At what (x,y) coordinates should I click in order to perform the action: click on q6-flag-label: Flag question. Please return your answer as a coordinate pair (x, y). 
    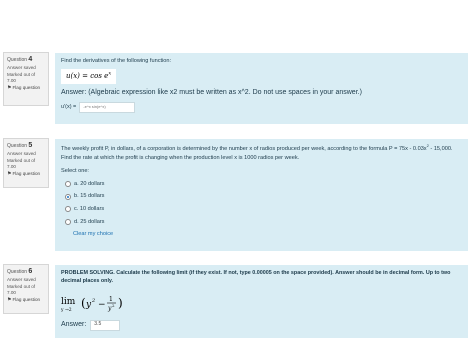
    Looking at the image, I should click on (26, 300).